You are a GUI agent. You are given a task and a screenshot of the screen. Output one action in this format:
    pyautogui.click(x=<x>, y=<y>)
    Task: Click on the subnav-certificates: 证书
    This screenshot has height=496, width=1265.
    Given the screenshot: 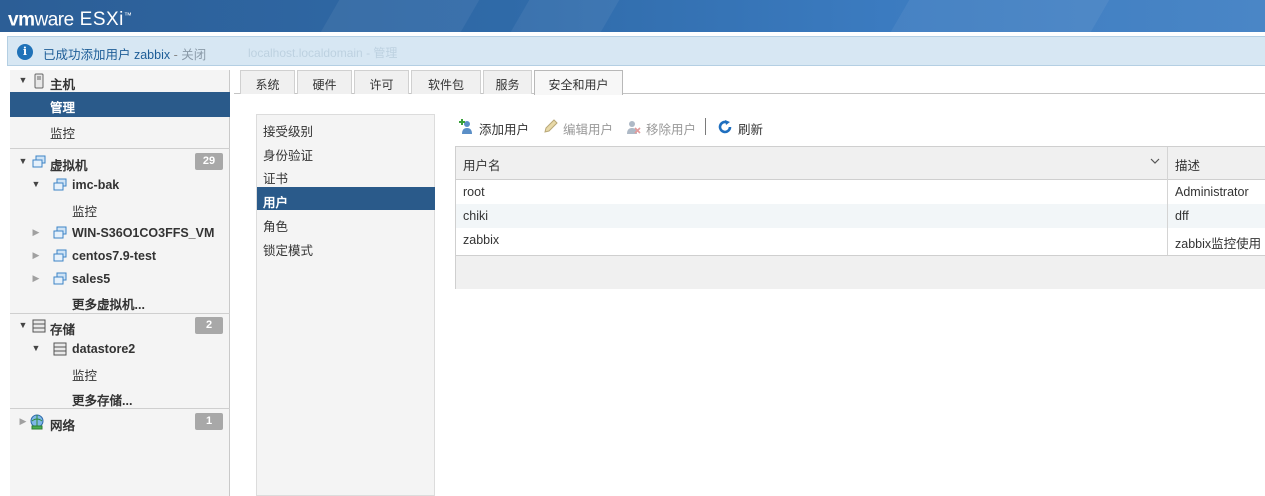 What is the action you would take?
    pyautogui.click(x=346, y=174)
    